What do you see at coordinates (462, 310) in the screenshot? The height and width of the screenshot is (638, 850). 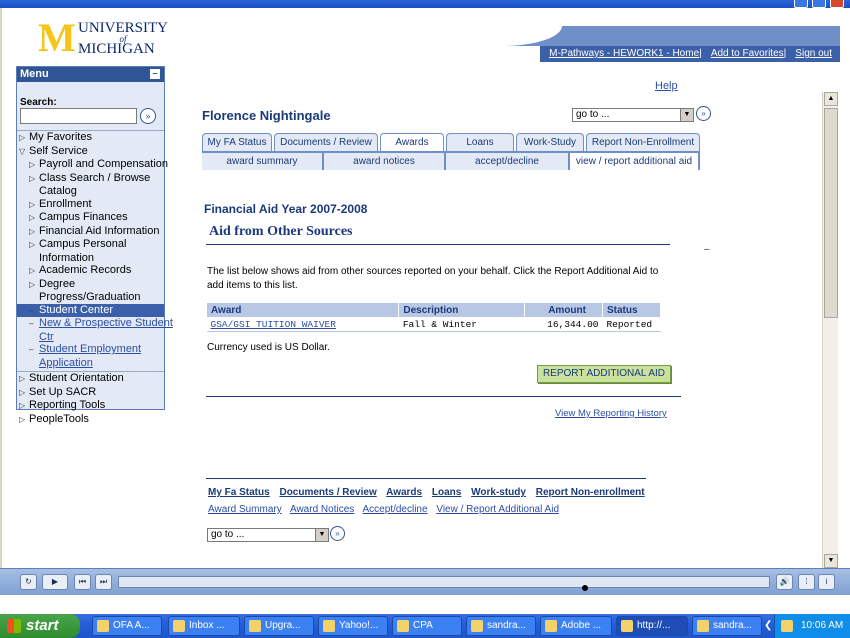 I see `col-description: Description` at bounding box center [462, 310].